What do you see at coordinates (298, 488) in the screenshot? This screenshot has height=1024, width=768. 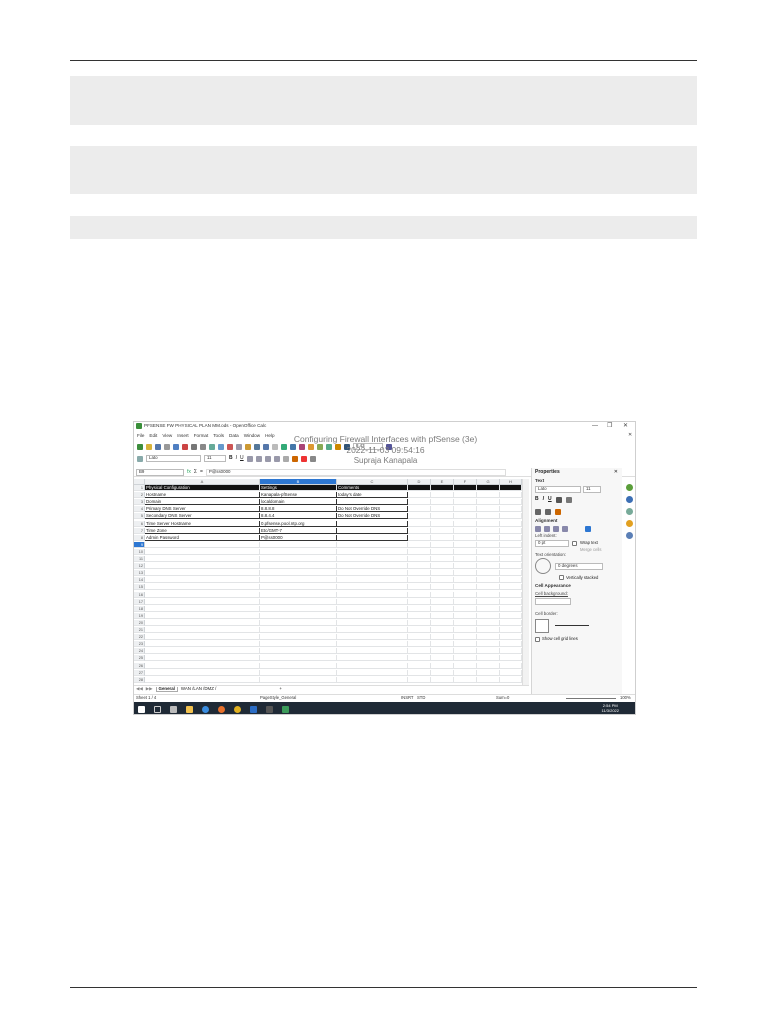 I see `table-cell: Settings` at bounding box center [298, 488].